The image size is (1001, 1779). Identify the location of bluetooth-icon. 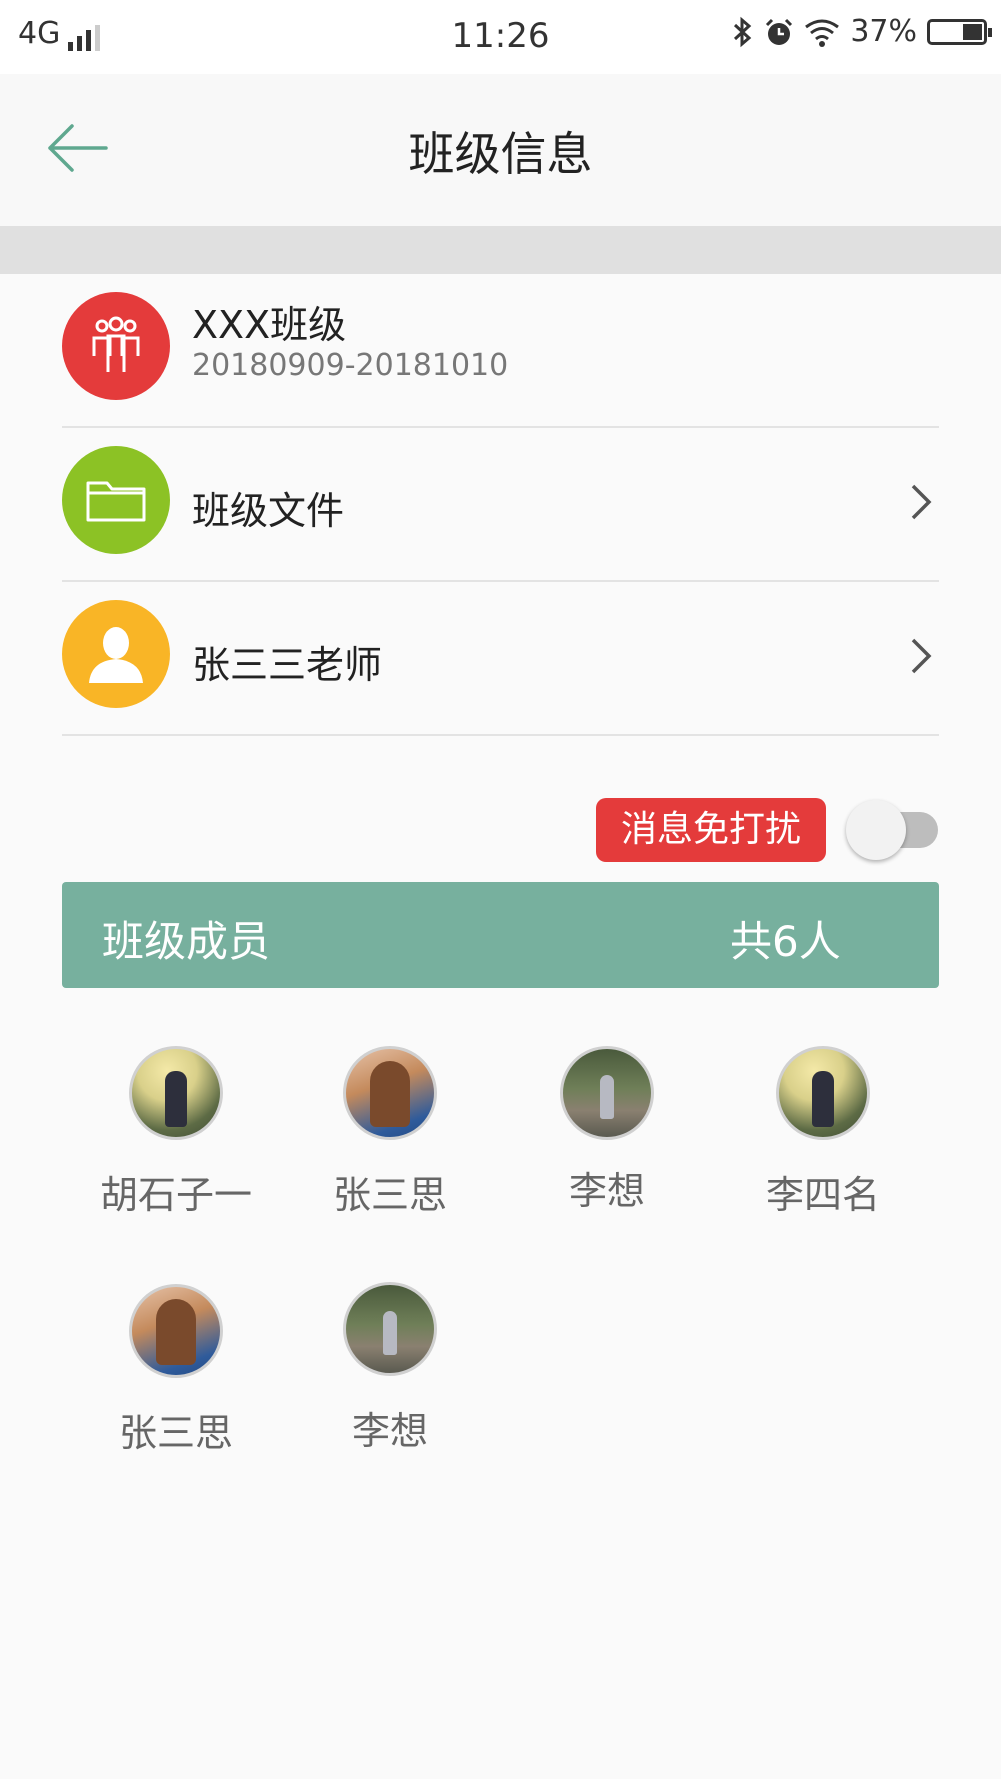
(743, 31).